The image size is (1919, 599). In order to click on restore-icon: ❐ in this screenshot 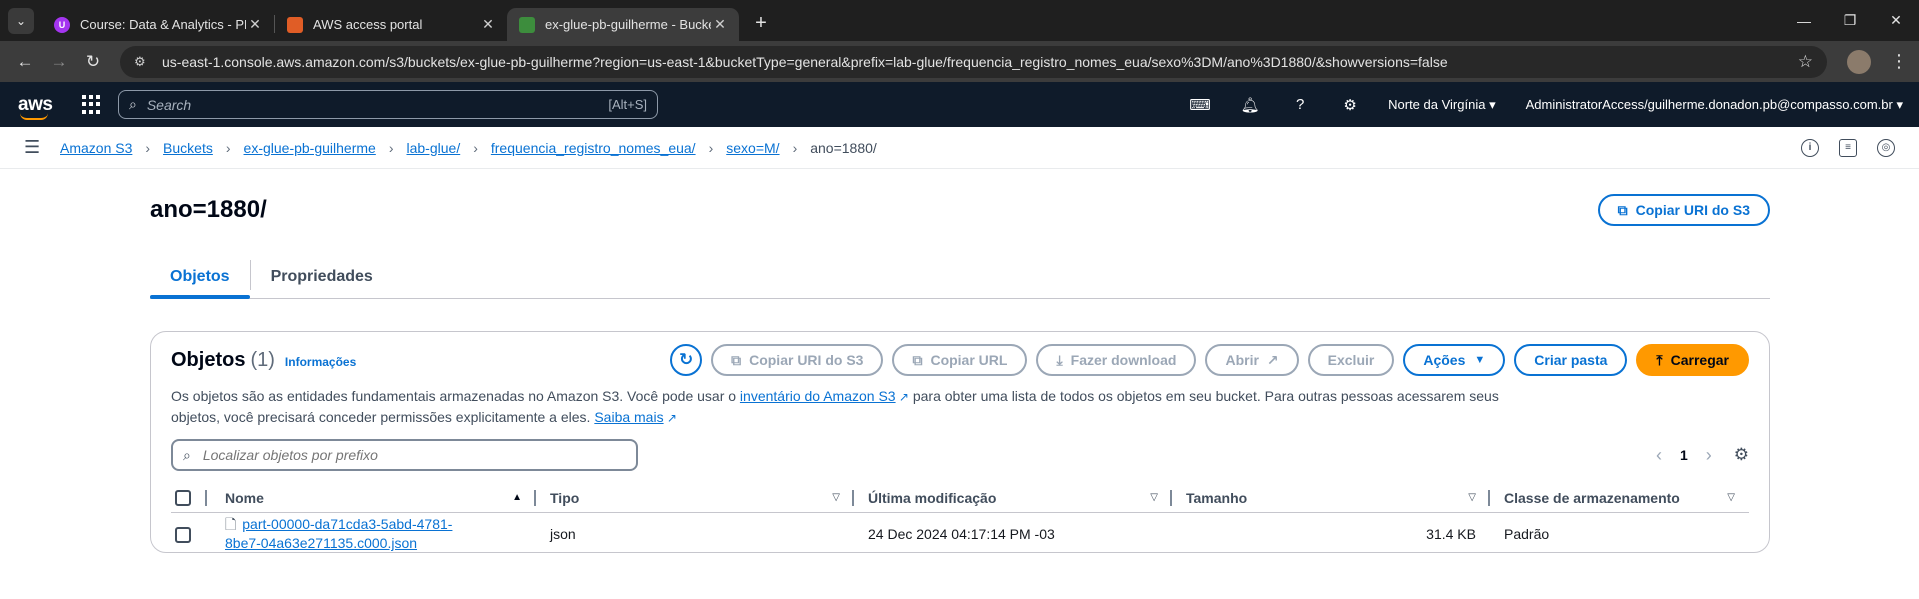, I will do `click(1850, 20)`.